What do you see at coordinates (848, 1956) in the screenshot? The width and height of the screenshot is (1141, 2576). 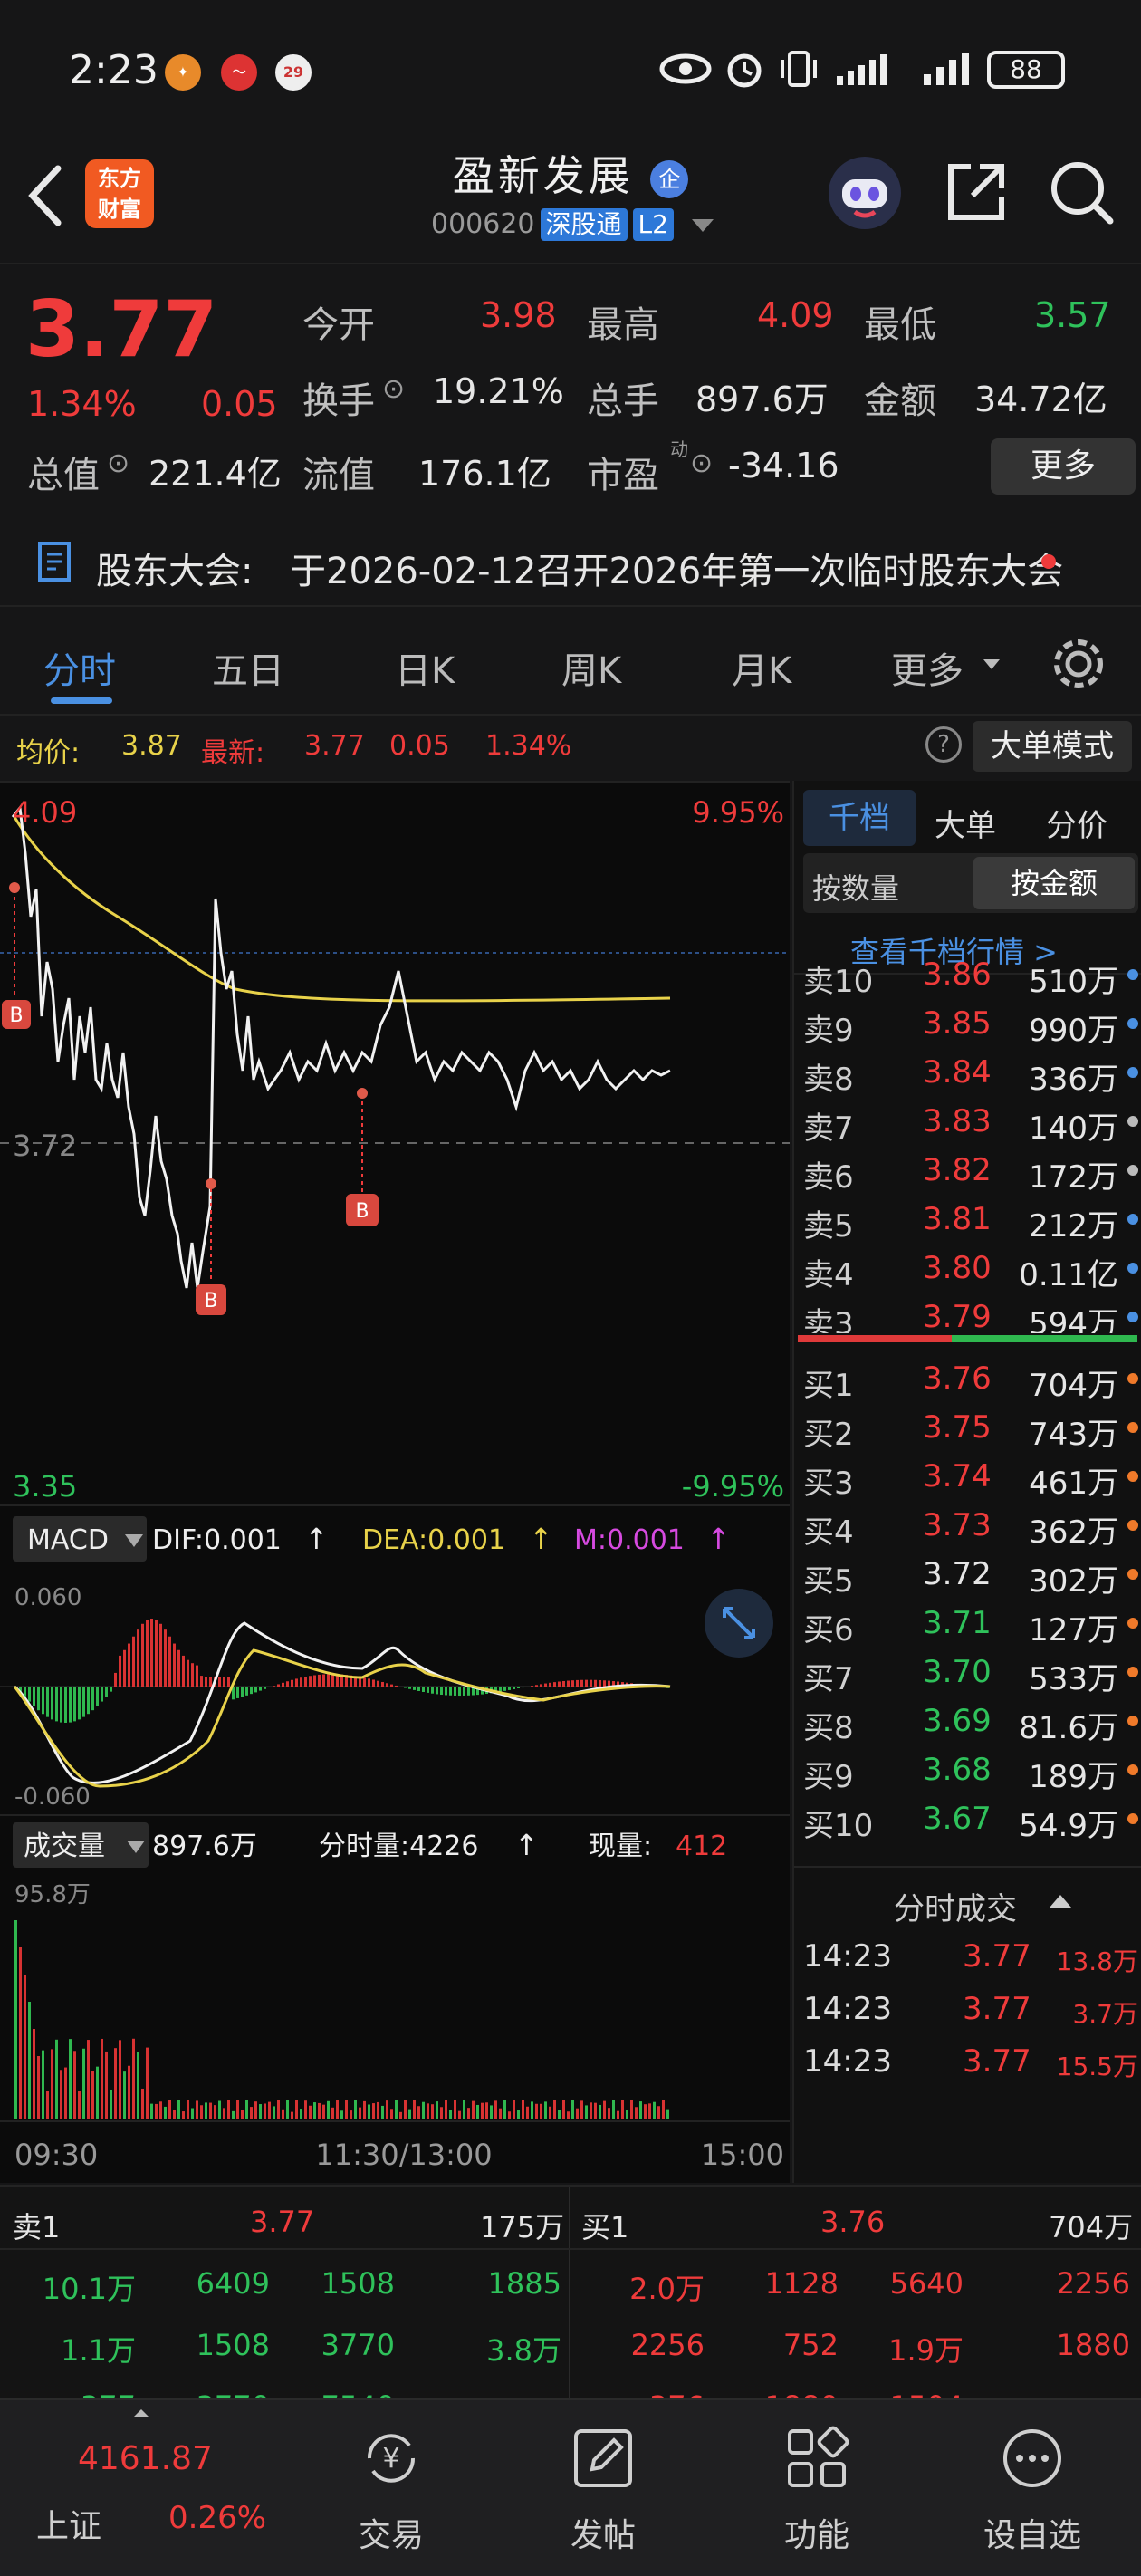 I see `trade-time: 14:23` at bounding box center [848, 1956].